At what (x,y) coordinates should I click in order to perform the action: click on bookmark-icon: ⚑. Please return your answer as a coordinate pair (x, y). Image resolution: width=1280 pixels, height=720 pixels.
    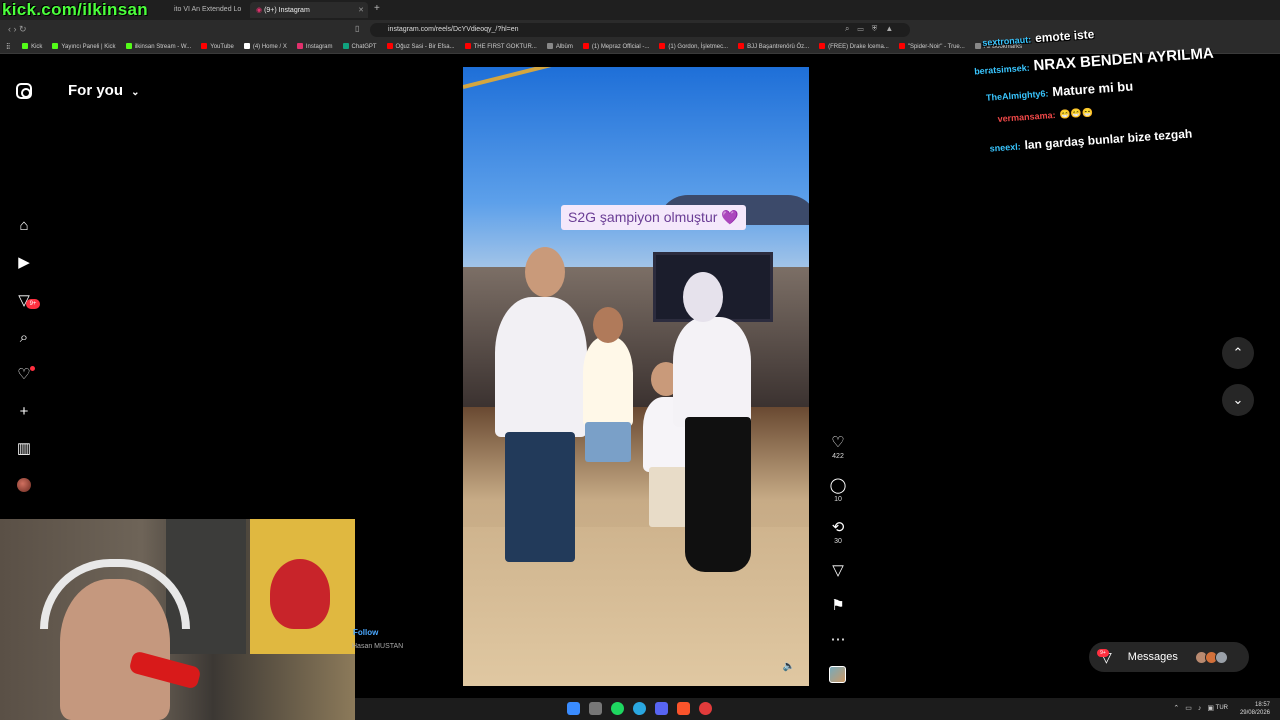
    Looking at the image, I should click on (838, 605).